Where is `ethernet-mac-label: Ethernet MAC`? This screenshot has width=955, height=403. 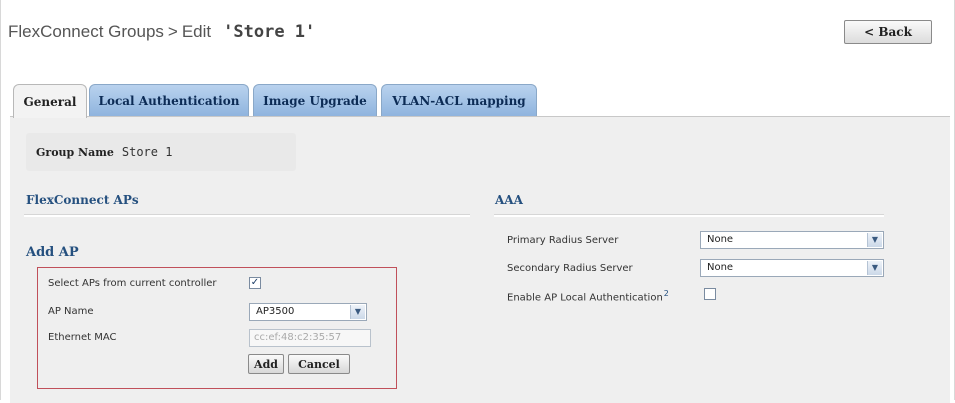
ethernet-mac-label: Ethernet MAC is located at coordinates (82, 337).